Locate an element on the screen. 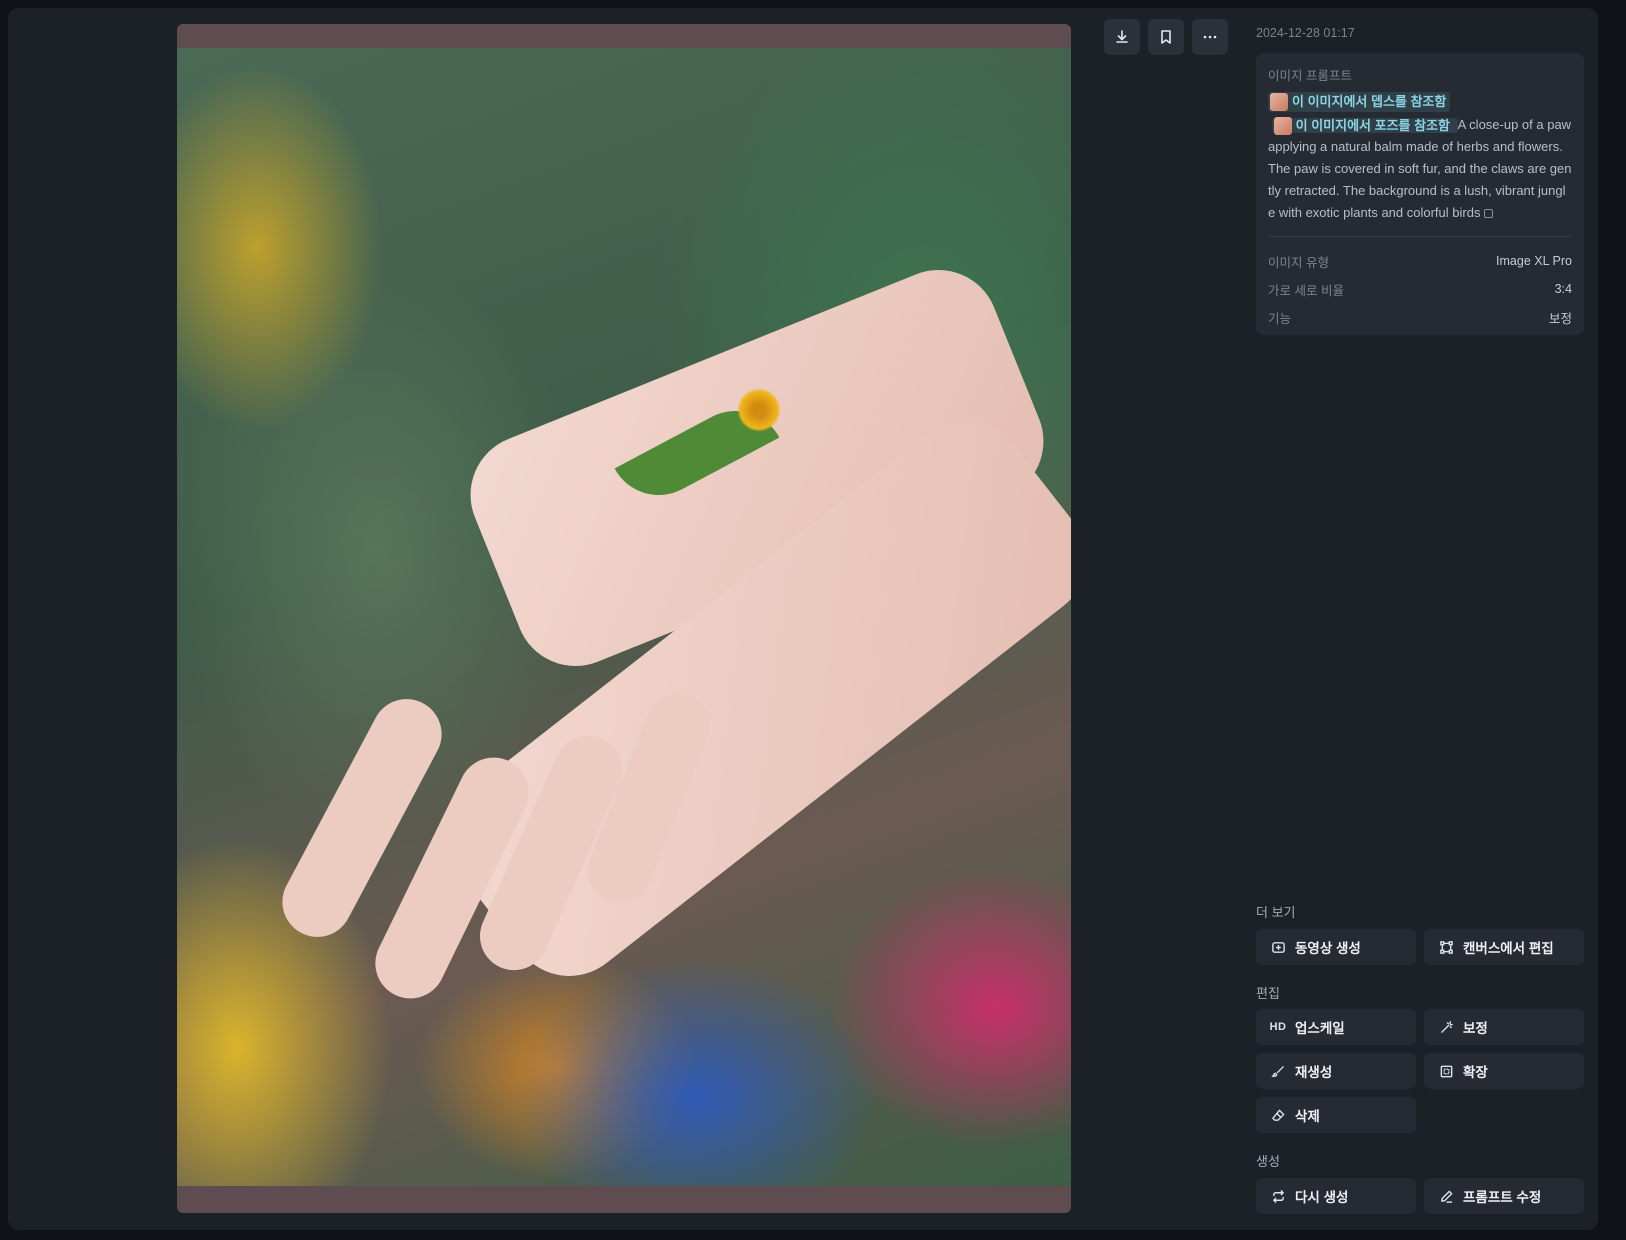 Image resolution: width=1626 pixels, height=1240 pixels. magic-wand-icon is located at coordinates (1446, 1027).